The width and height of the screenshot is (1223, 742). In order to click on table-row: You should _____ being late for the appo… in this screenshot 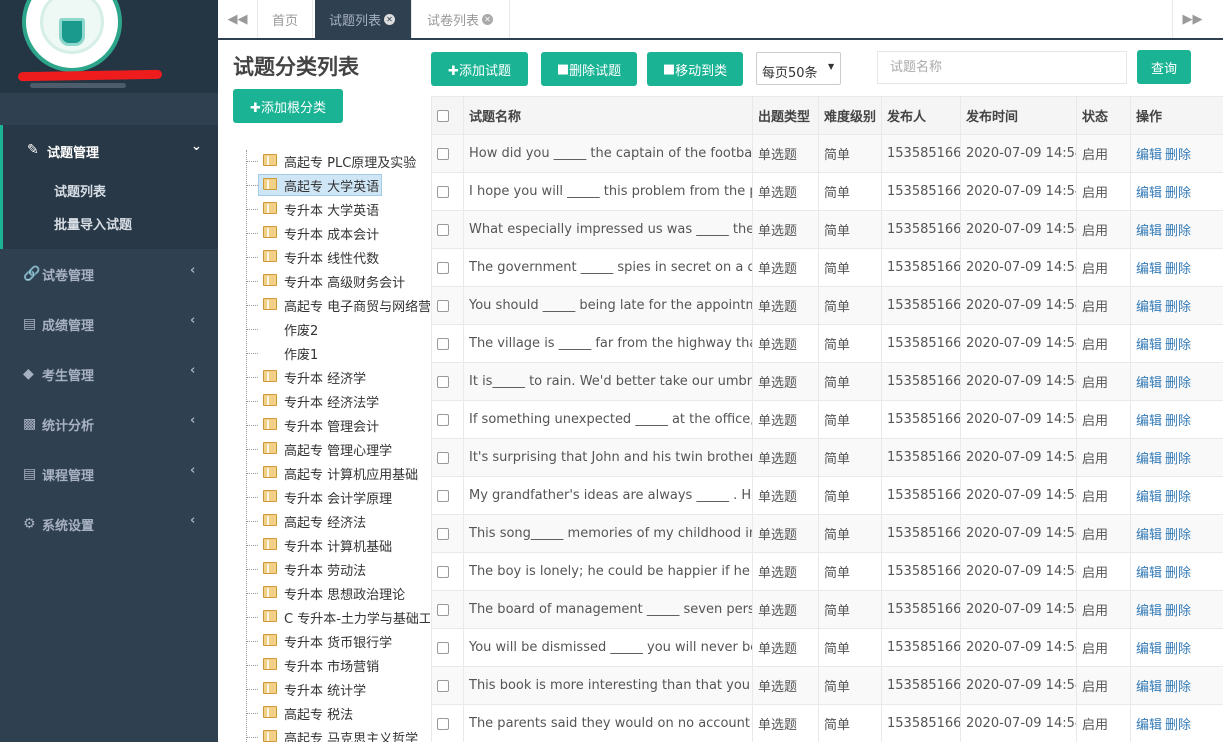, I will do `click(827, 305)`.